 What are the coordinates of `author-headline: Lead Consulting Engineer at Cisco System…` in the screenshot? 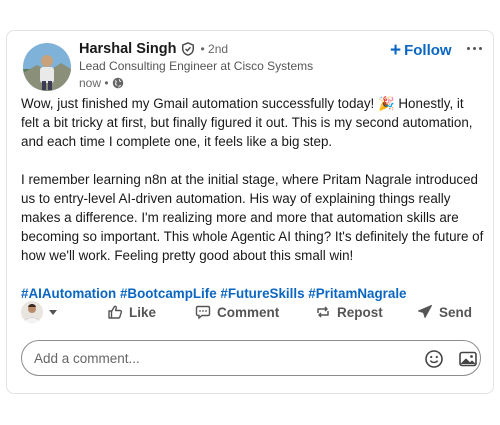 It's located at (196, 66).